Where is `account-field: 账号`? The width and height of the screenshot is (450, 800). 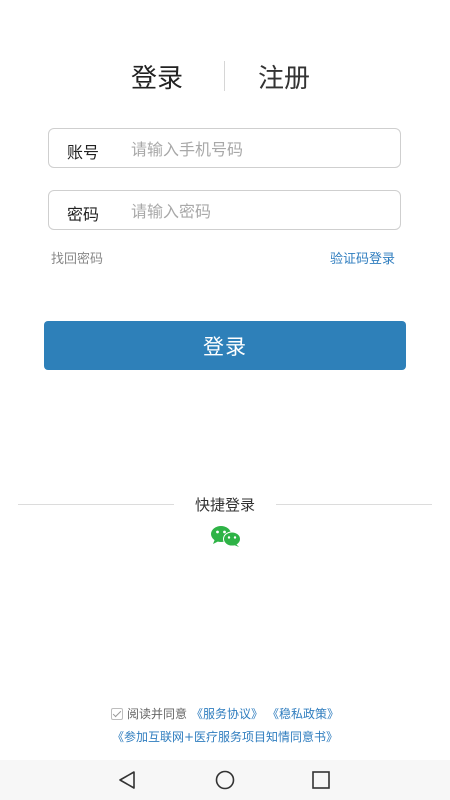
account-field: 账号 is located at coordinates (224, 148).